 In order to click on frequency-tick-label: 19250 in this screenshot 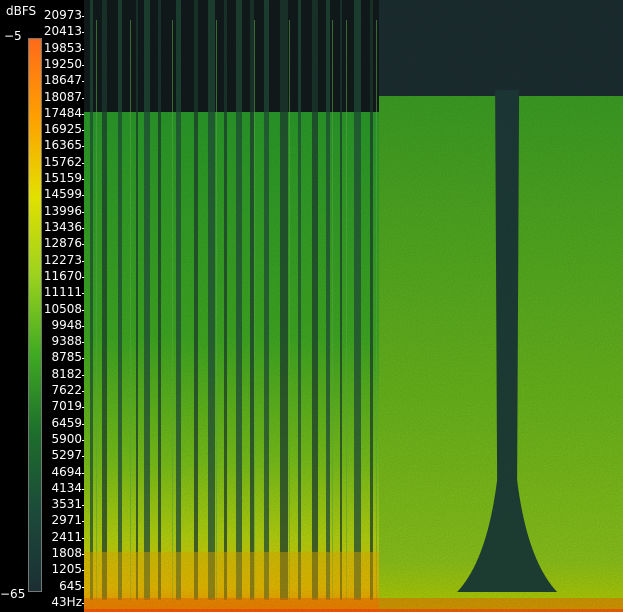, I will do `click(62, 63)`.